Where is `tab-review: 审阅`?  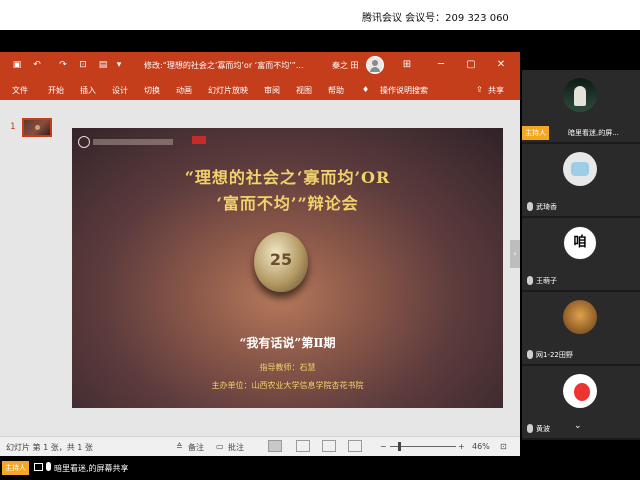
tab-review: 审阅 is located at coordinates (272, 90).